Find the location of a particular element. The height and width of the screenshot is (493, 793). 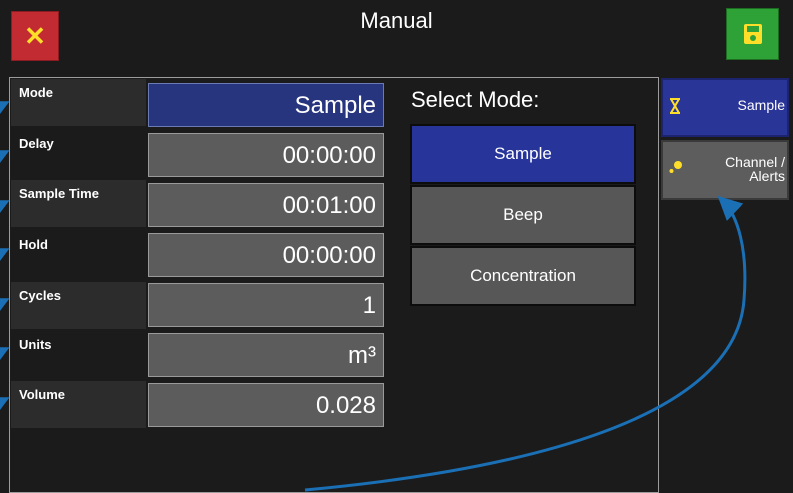

select-mode-title: Select Mode: is located at coordinates (475, 99).